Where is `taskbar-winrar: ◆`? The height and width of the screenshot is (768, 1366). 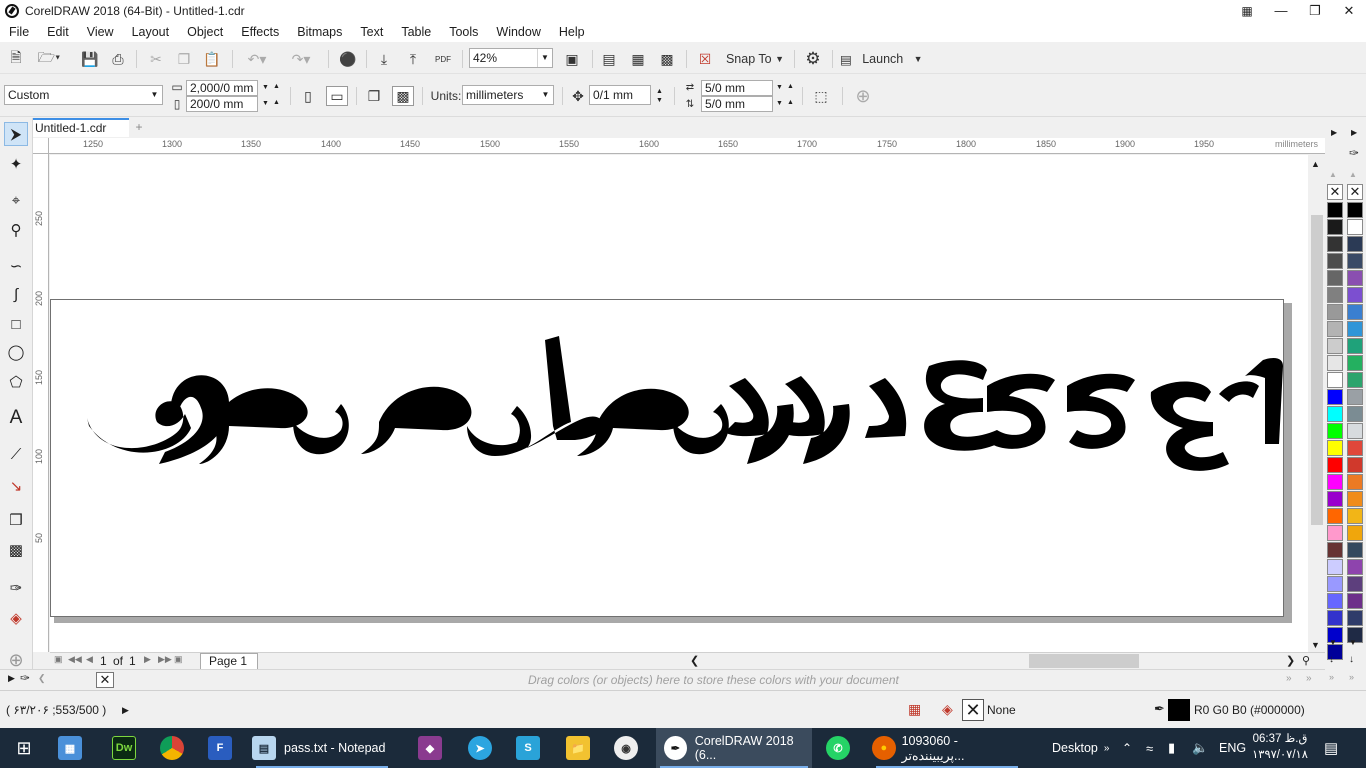 taskbar-winrar: ◆ is located at coordinates (430, 748).